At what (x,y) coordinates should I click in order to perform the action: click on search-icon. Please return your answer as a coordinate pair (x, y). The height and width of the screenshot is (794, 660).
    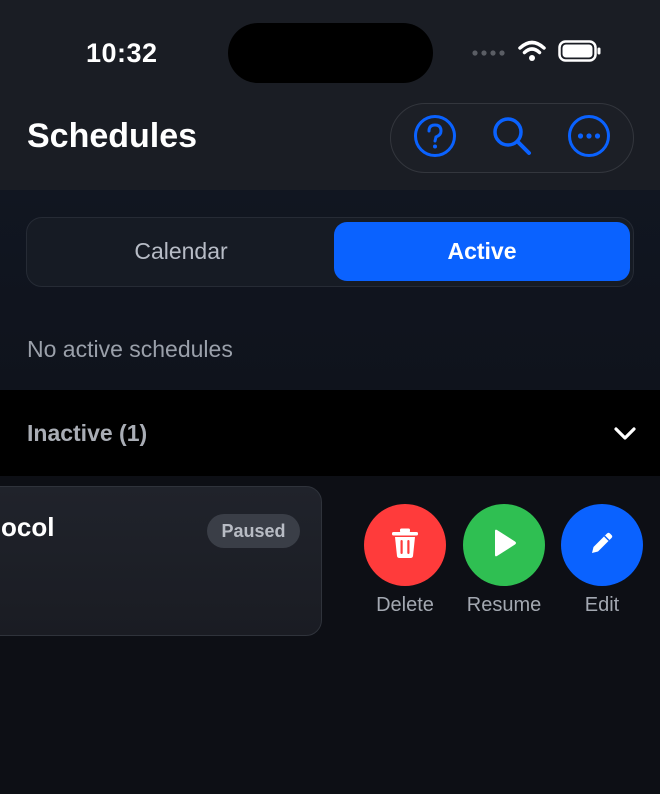
    Looking at the image, I should click on (512, 138).